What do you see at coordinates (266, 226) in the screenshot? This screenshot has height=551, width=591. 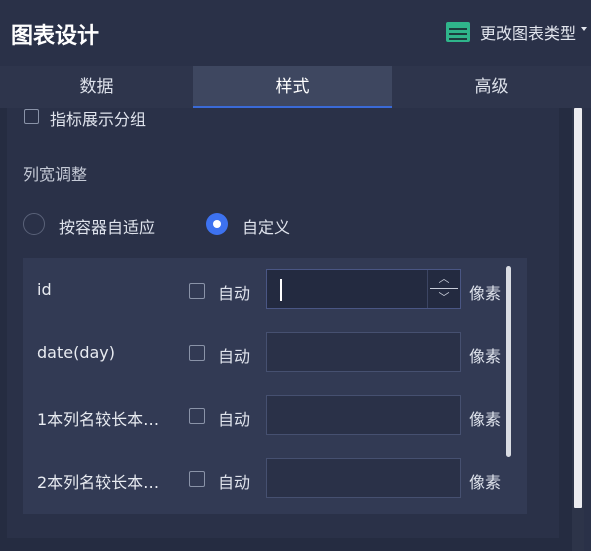 I see `radio-custom-label: 自定义` at bounding box center [266, 226].